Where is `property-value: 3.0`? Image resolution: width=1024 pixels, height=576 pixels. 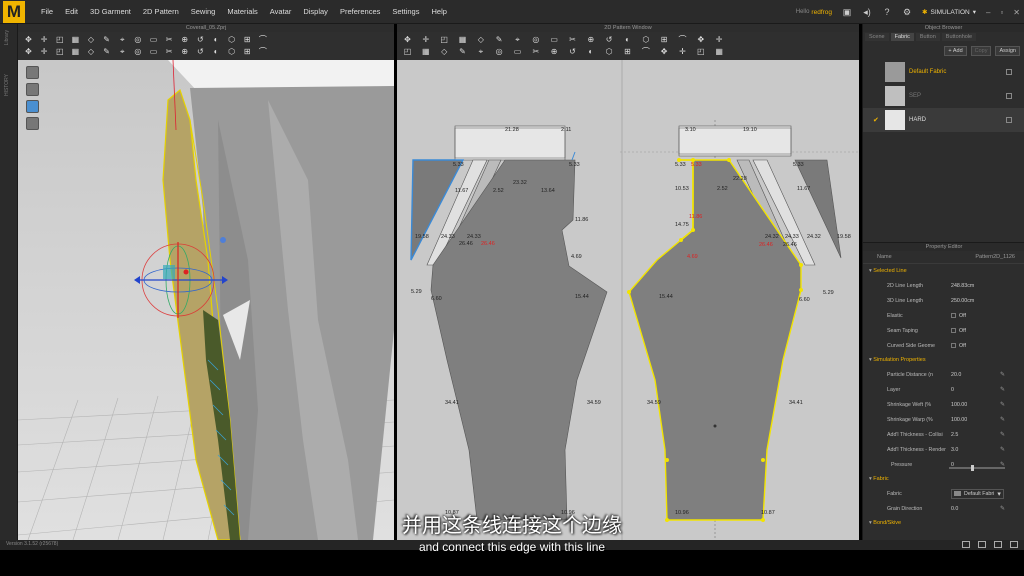 property-value: 3.0 is located at coordinates (954, 450).